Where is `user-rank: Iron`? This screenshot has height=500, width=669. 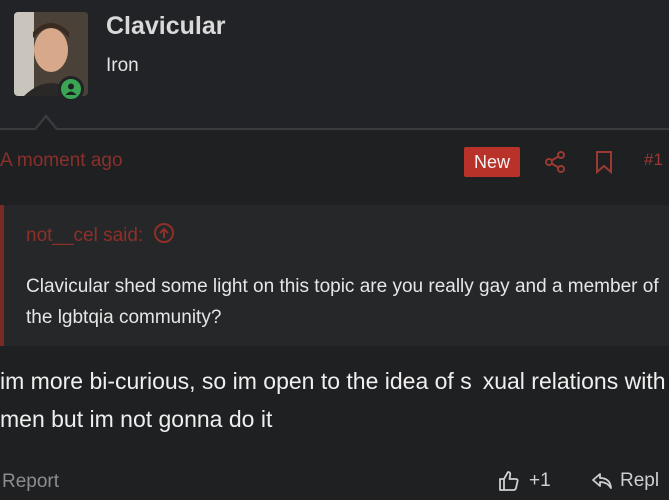 user-rank: Iron is located at coordinates (122, 65).